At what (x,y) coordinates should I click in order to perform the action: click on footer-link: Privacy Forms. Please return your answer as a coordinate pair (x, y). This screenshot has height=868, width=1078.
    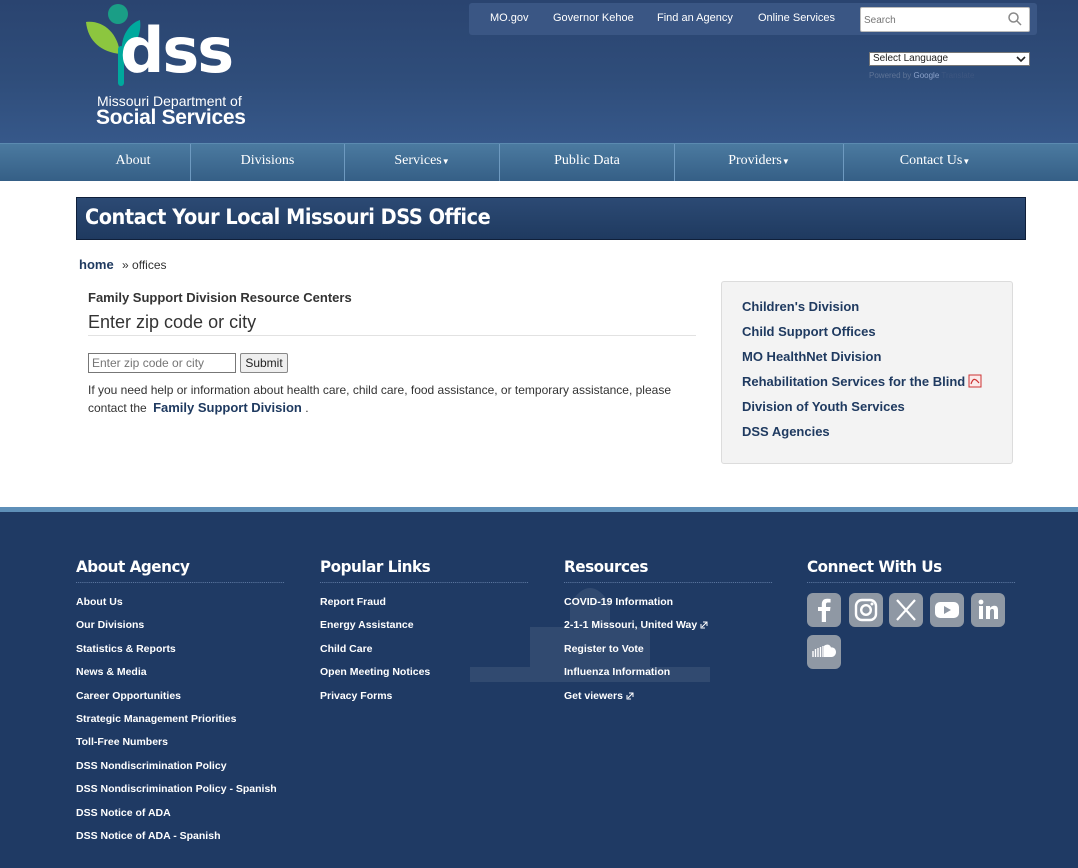
    Looking at the image, I should click on (429, 701).